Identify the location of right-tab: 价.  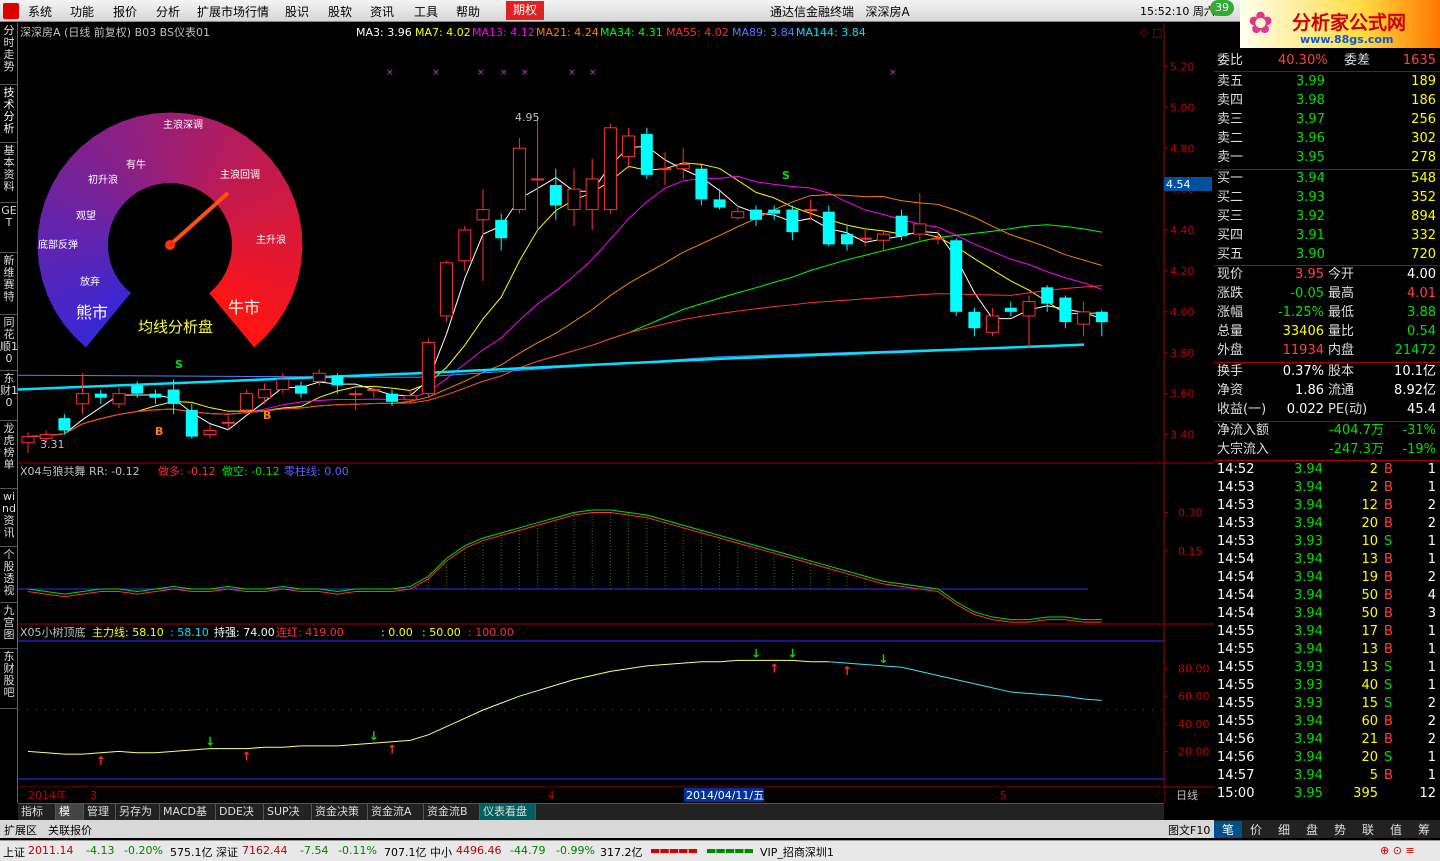
(1256, 829).